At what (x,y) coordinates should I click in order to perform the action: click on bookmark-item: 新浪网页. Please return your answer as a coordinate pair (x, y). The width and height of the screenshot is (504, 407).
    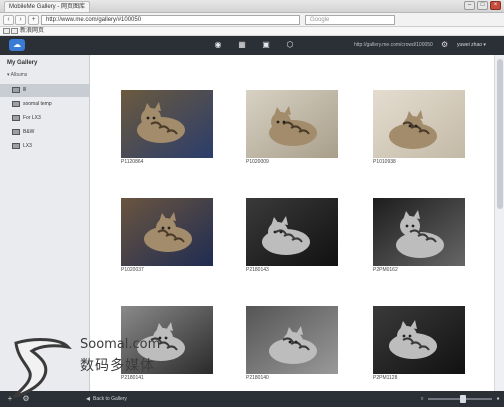
    Looking at the image, I should click on (32, 31).